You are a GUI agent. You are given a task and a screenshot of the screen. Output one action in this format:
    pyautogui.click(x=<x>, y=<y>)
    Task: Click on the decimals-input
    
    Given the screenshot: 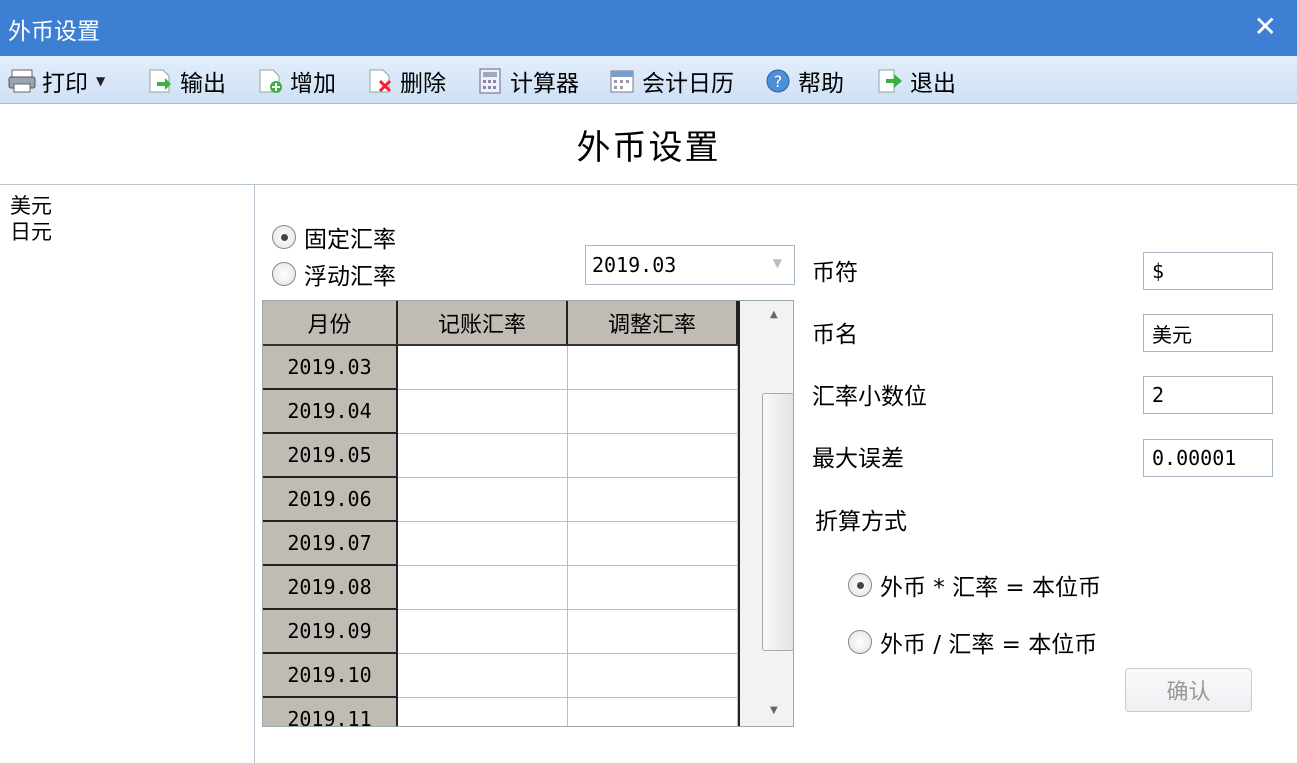 What is the action you would take?
    pyautogui.click(x=1208, y=395)
    